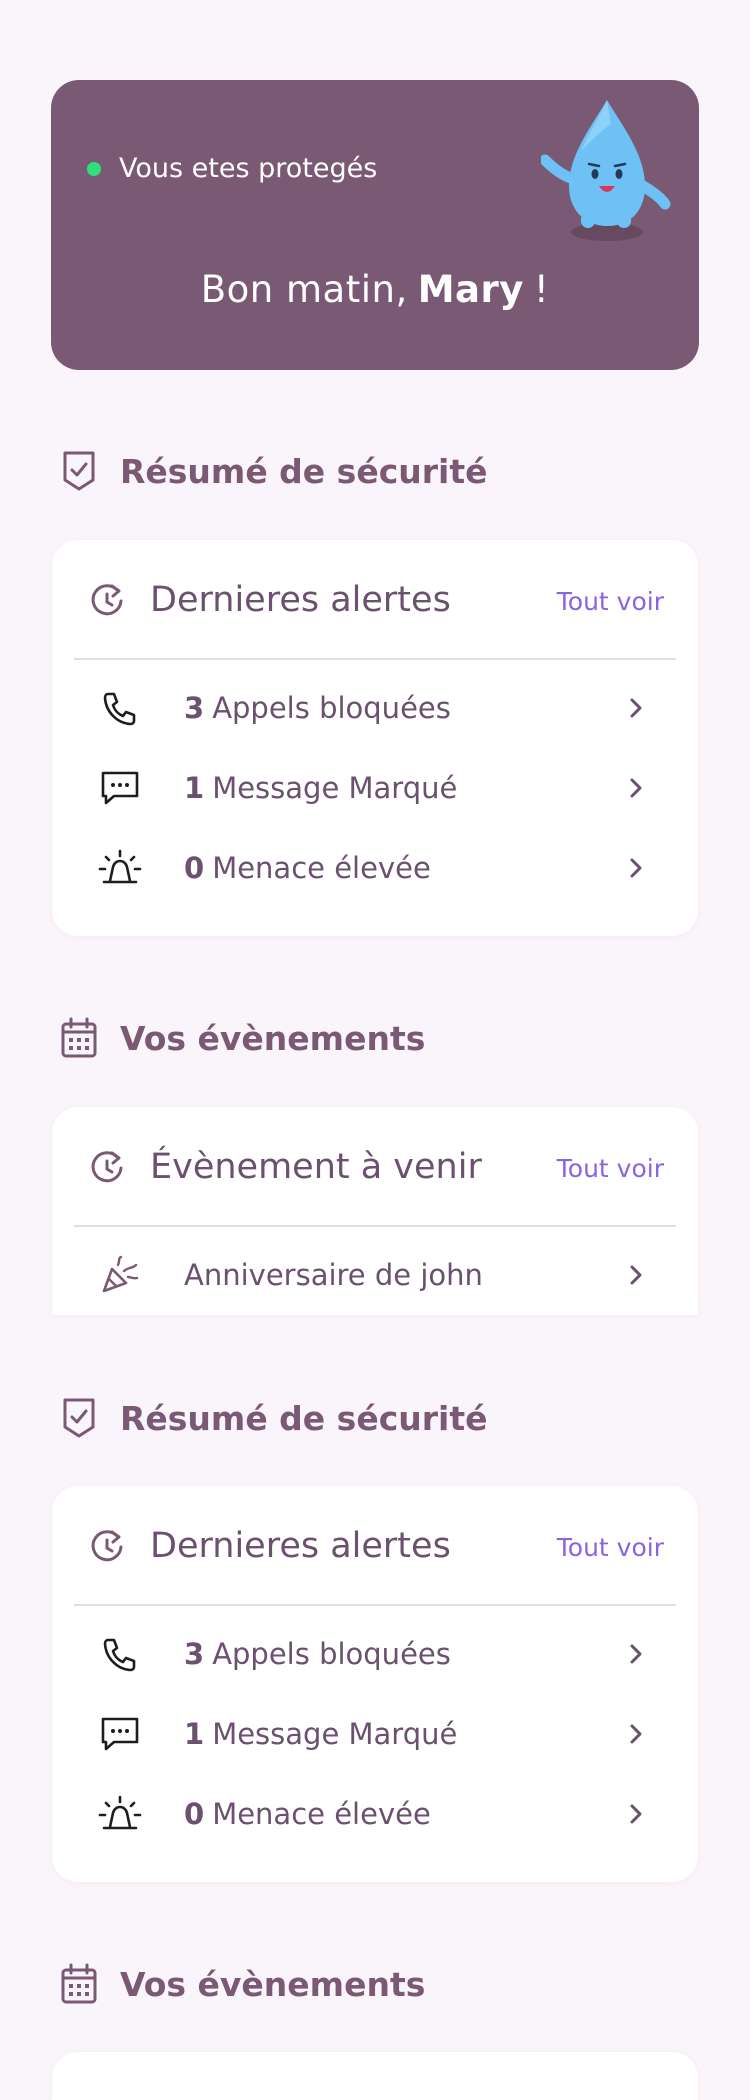 The height and width of the screenshot is (2100, 750). I want to click on events-card, so click(375, 2076).